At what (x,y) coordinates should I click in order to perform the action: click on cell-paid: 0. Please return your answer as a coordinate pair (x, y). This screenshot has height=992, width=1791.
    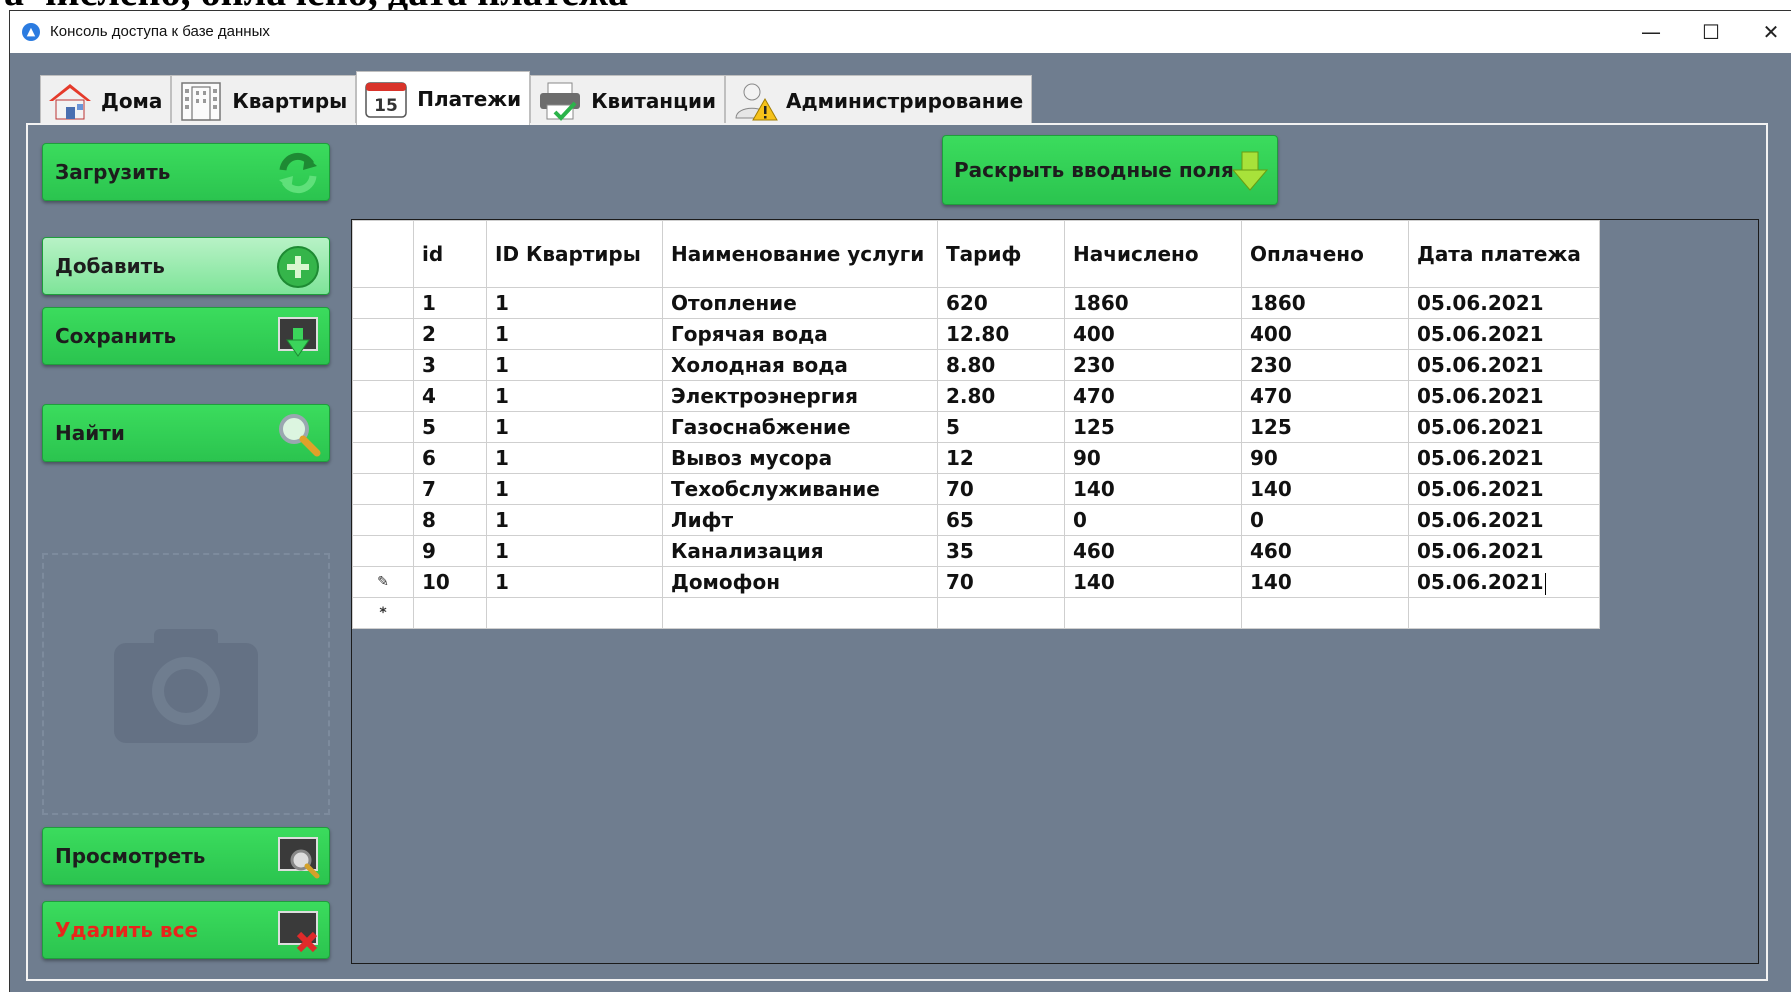
    Looking at the image, I should click on (1325, 520).